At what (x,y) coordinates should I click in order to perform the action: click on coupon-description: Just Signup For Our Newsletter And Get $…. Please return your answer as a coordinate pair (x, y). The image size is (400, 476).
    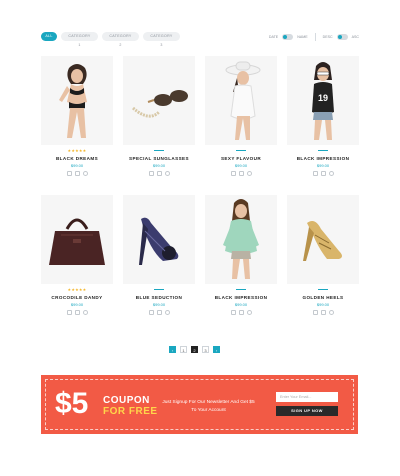
    Looking at the image, I should click on (208, 406).